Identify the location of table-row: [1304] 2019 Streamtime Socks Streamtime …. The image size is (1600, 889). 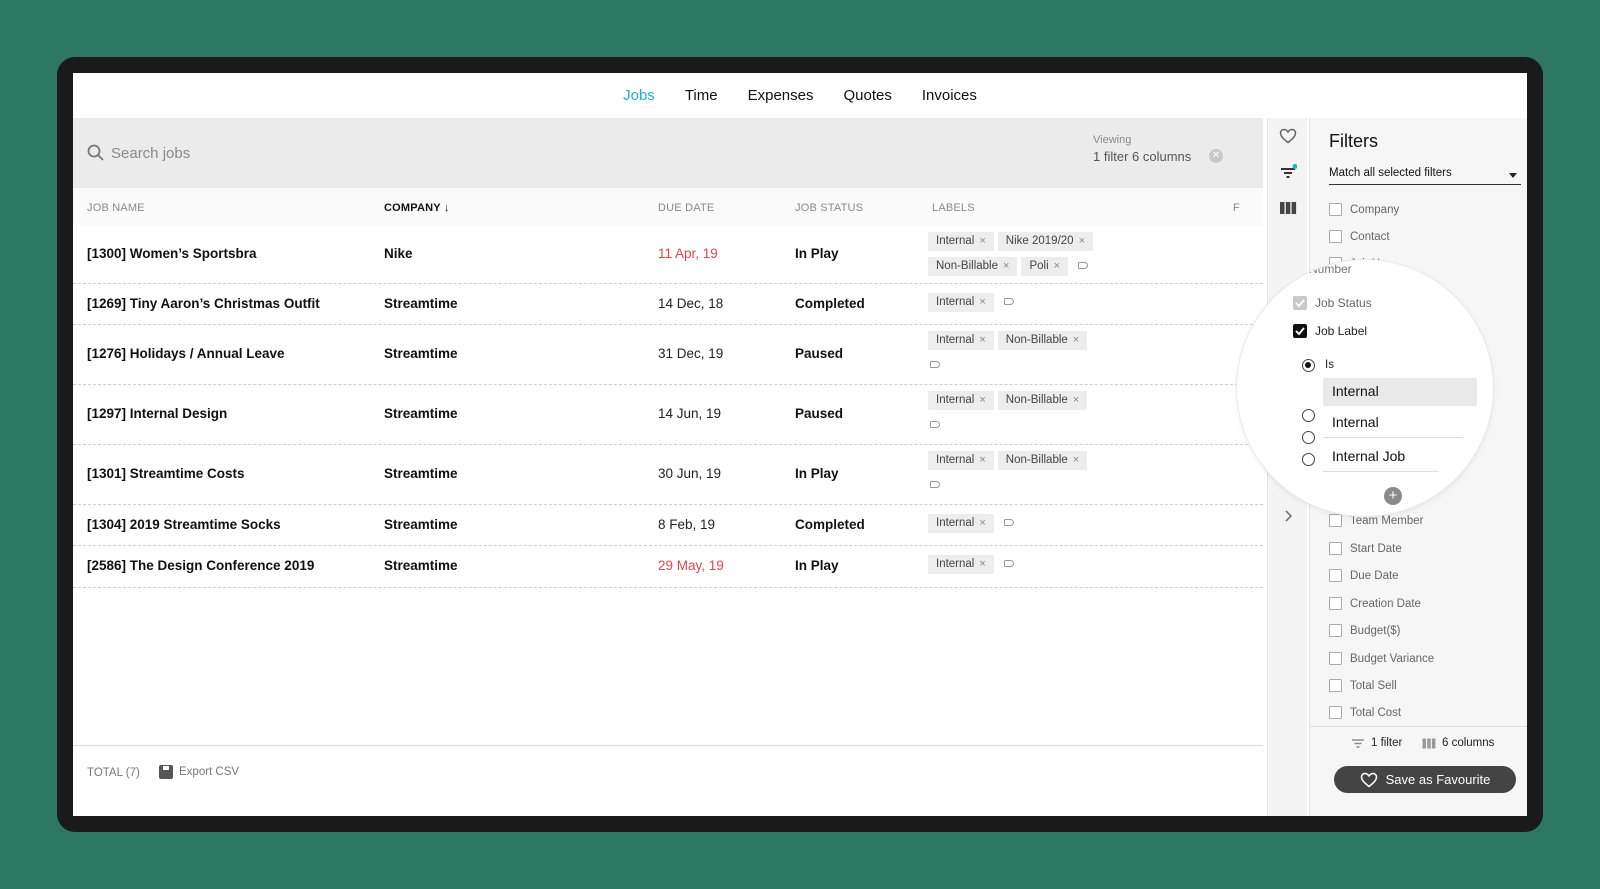
(668, 525).